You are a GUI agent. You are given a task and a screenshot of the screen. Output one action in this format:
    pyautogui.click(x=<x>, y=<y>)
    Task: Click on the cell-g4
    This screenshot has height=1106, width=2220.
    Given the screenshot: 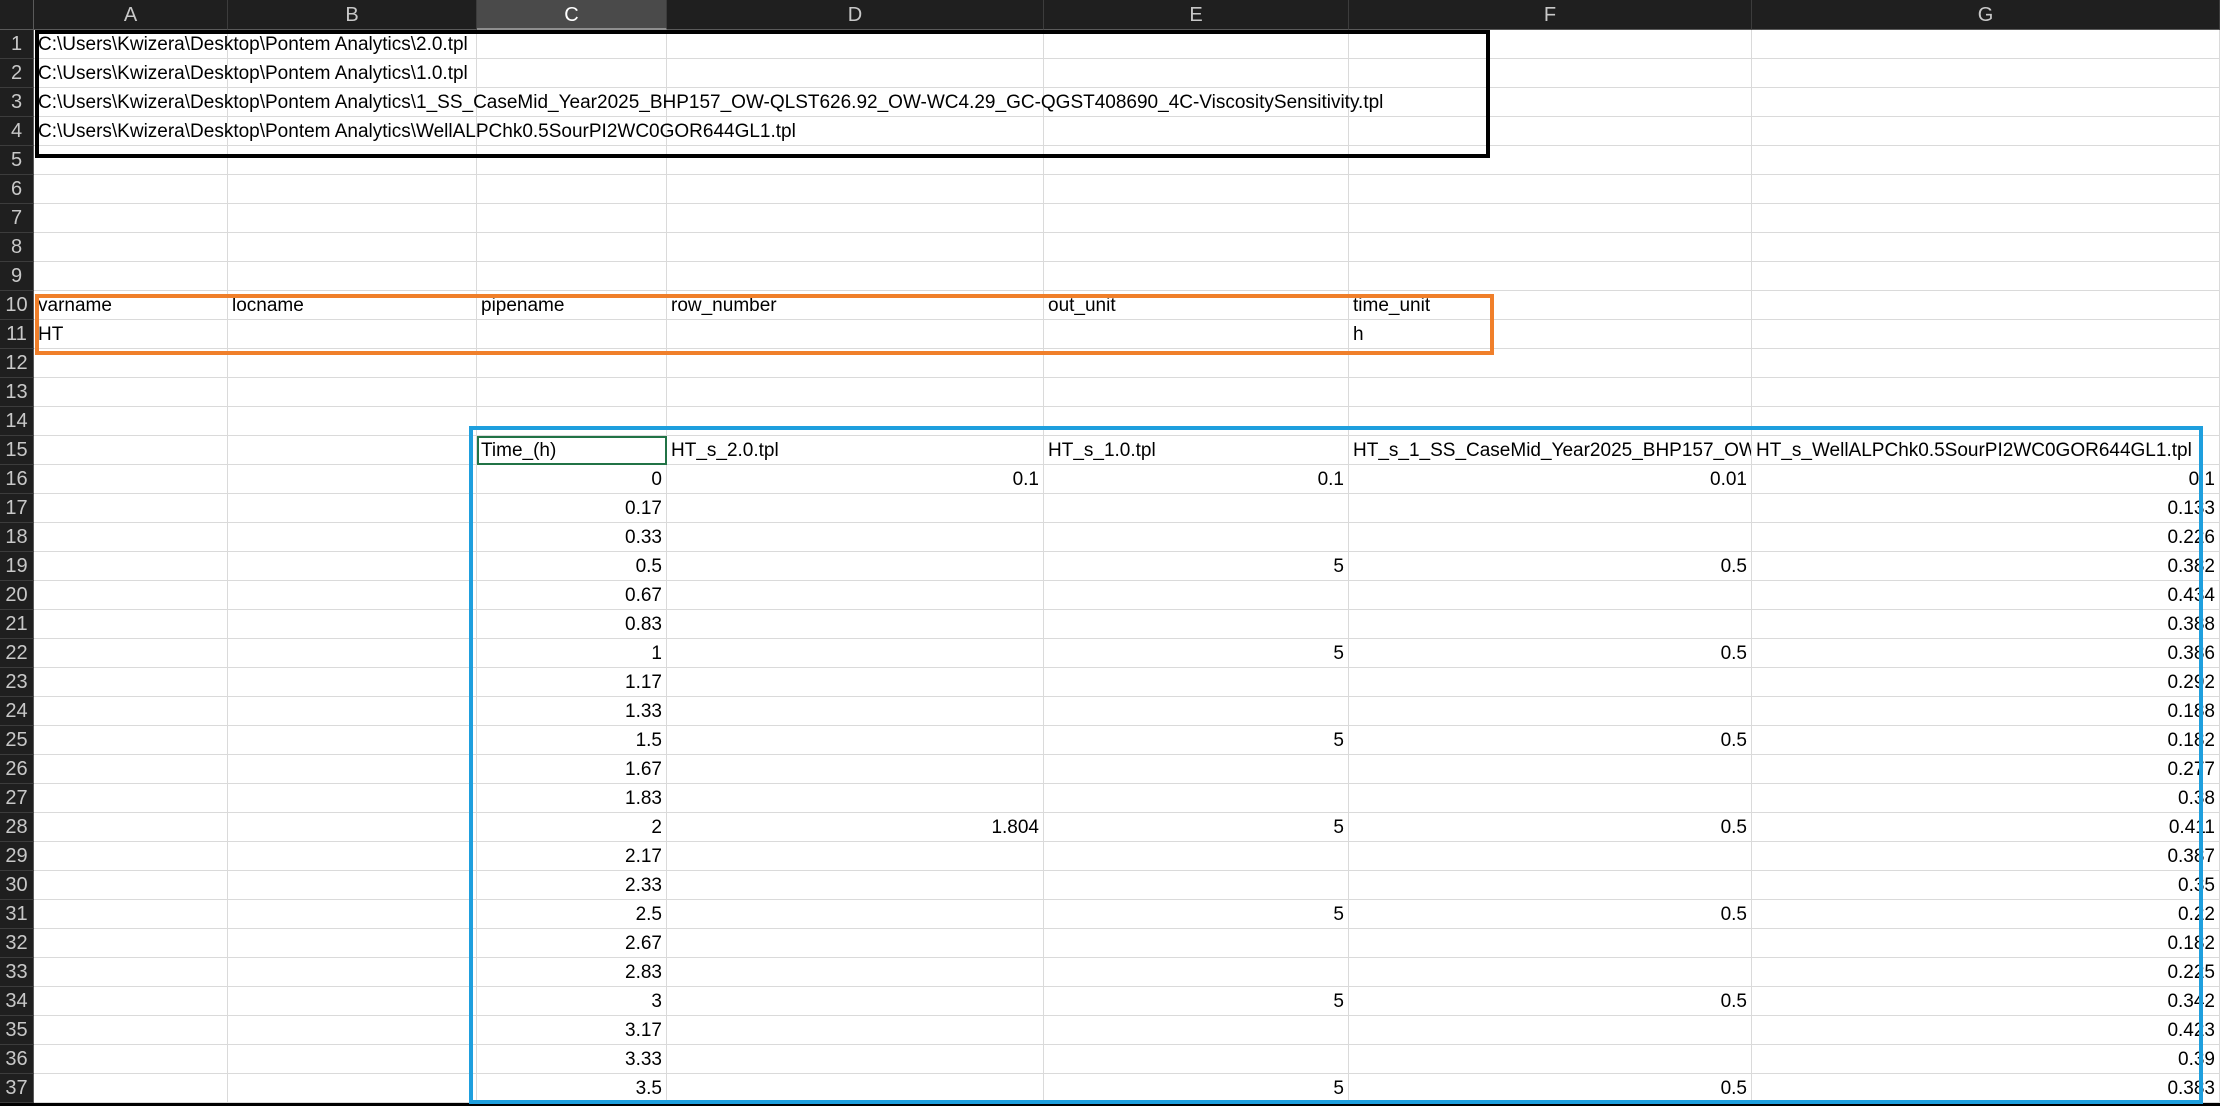 What is the action you would take?
    pyautogui.click(x=1986, y=131)
    